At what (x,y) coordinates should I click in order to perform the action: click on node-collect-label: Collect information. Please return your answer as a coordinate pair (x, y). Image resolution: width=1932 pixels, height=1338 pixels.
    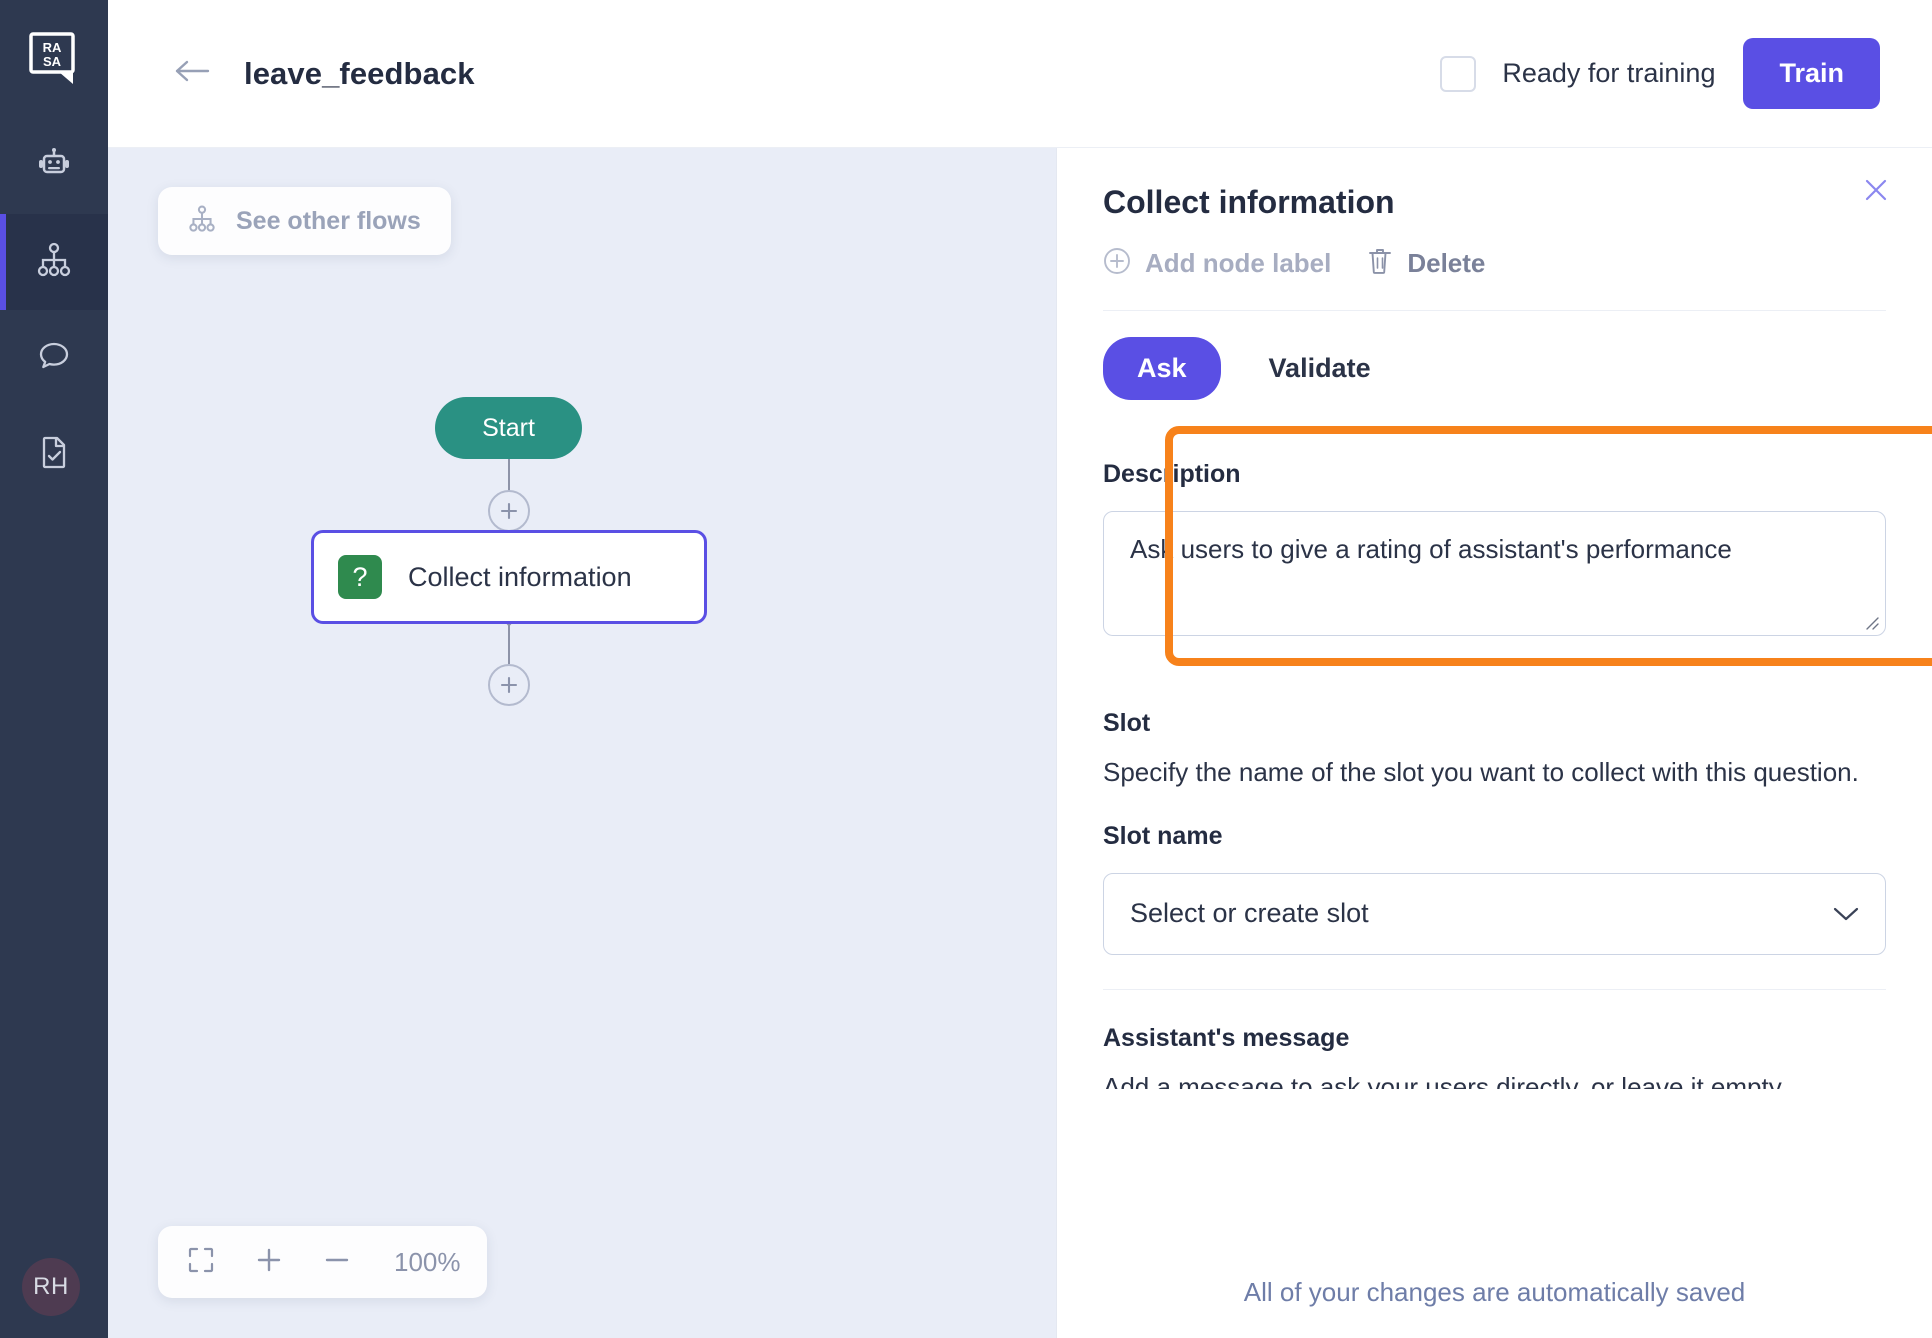
    Looking at the image, I should click on (520, 576).